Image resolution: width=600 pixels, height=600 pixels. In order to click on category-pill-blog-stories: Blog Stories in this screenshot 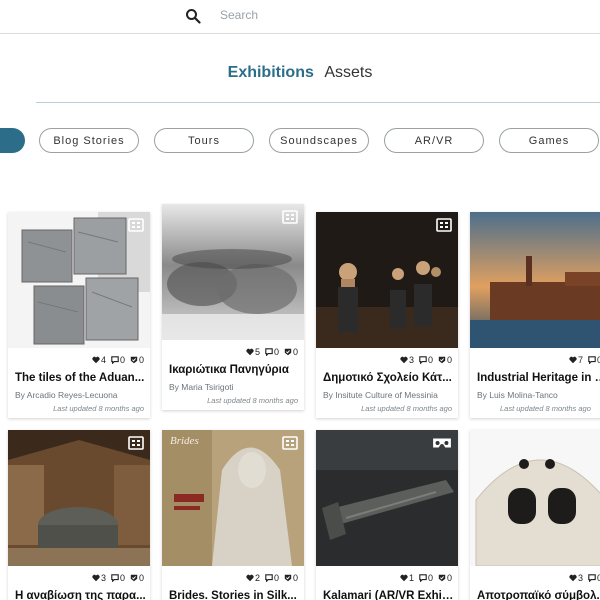, I will do `click(89, 140)`.